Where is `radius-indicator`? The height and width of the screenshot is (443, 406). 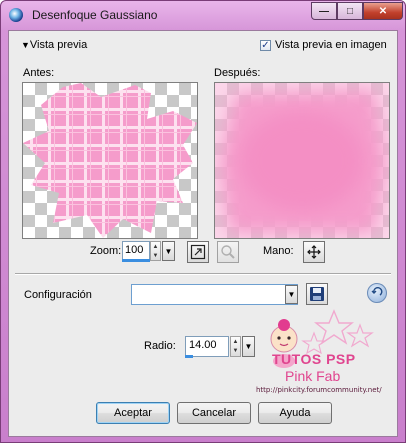 radius-indicator is located at coordinates (189, 356).